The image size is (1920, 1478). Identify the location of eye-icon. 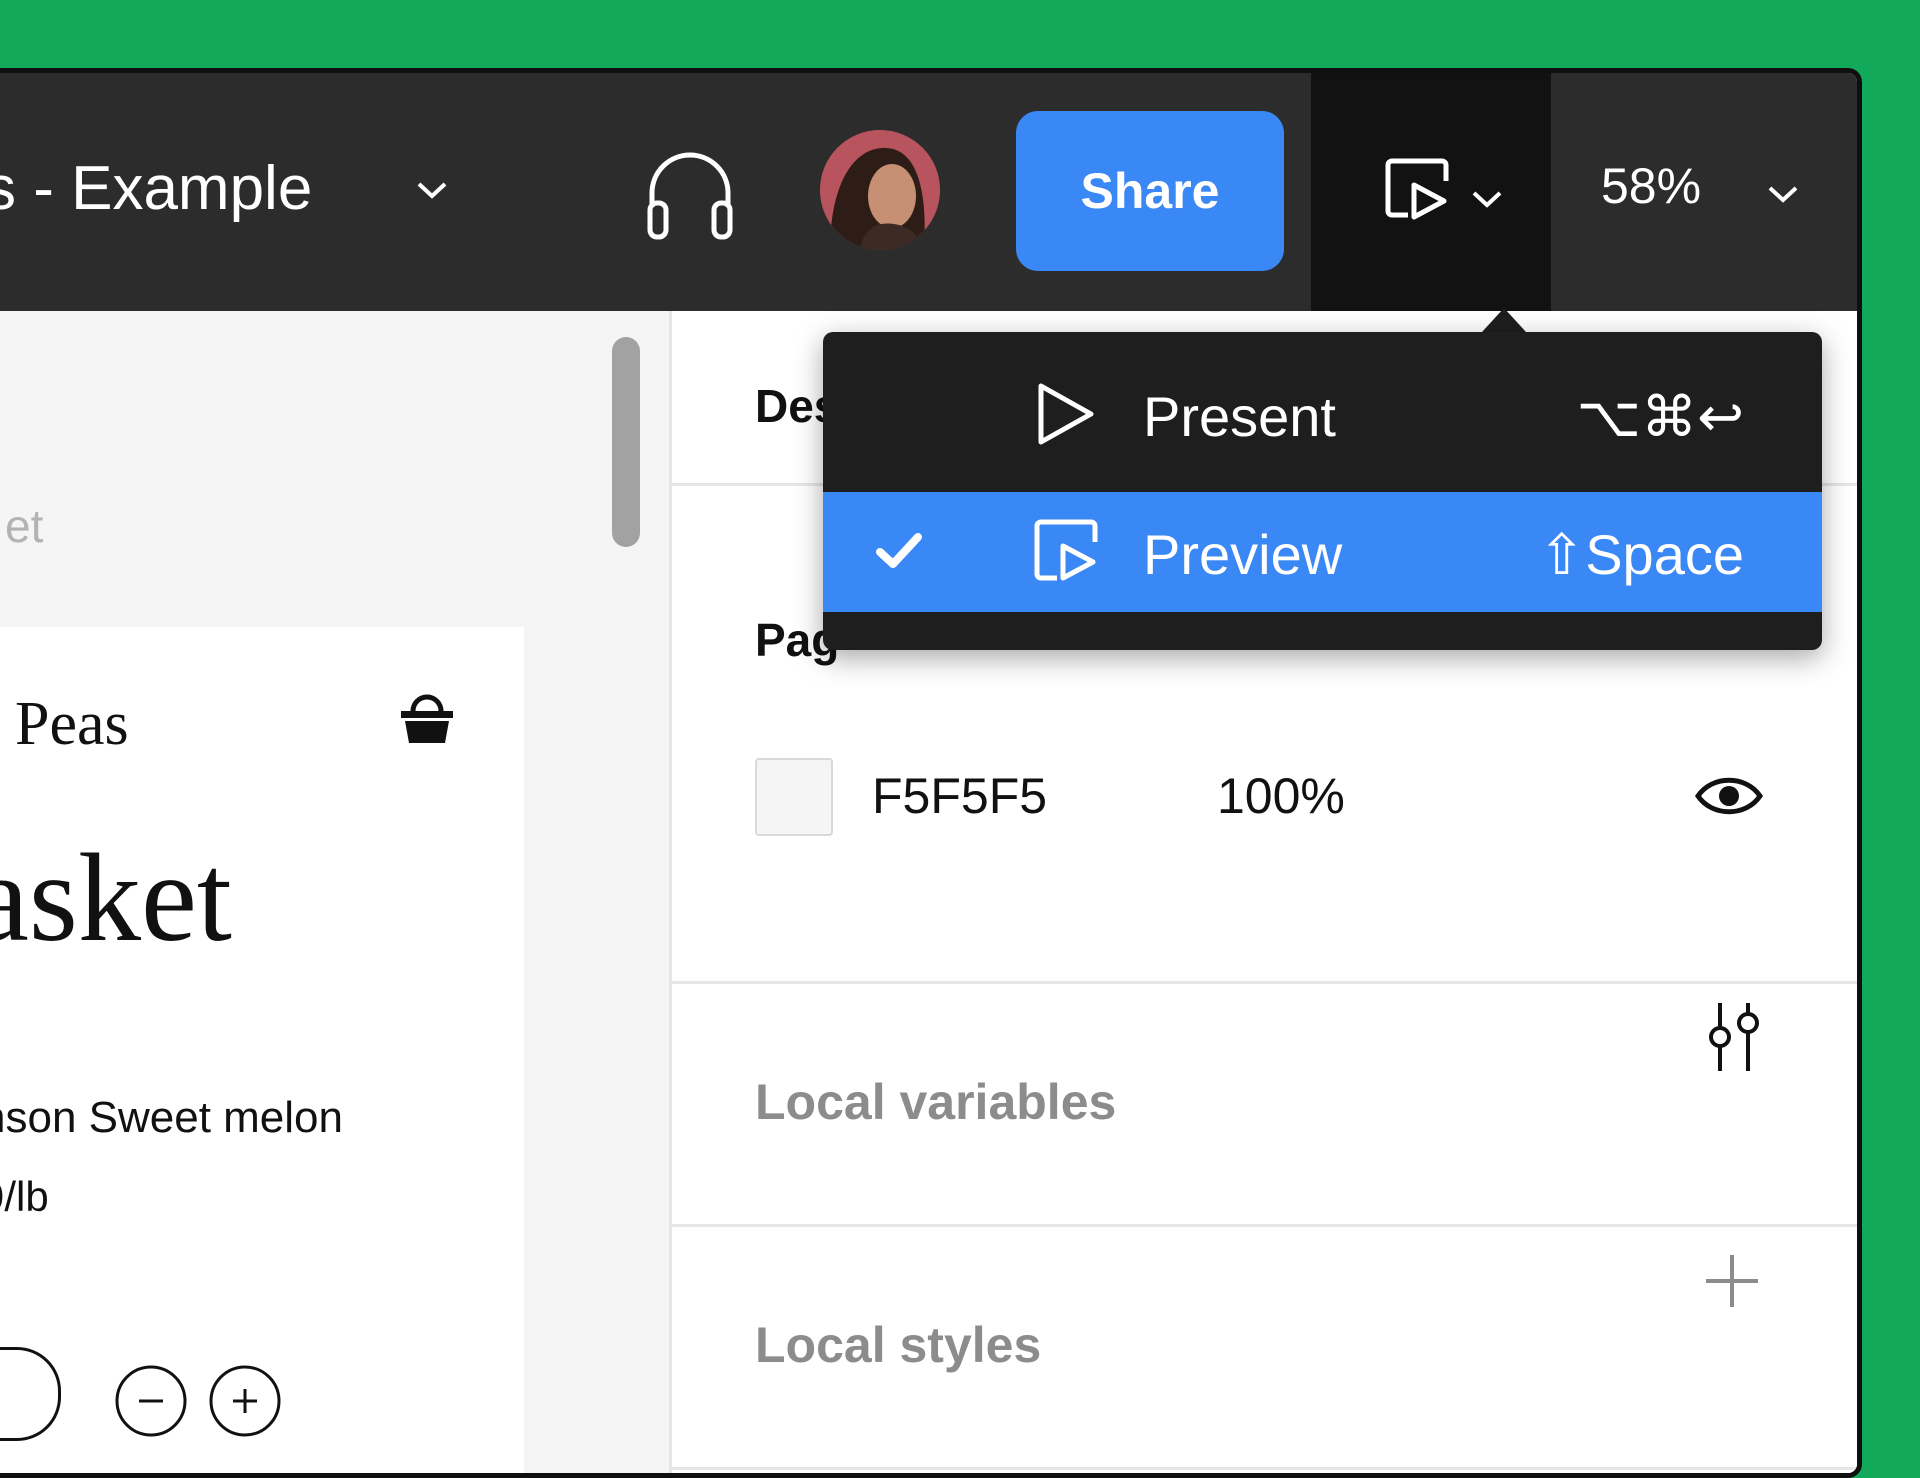
(1729, 798).